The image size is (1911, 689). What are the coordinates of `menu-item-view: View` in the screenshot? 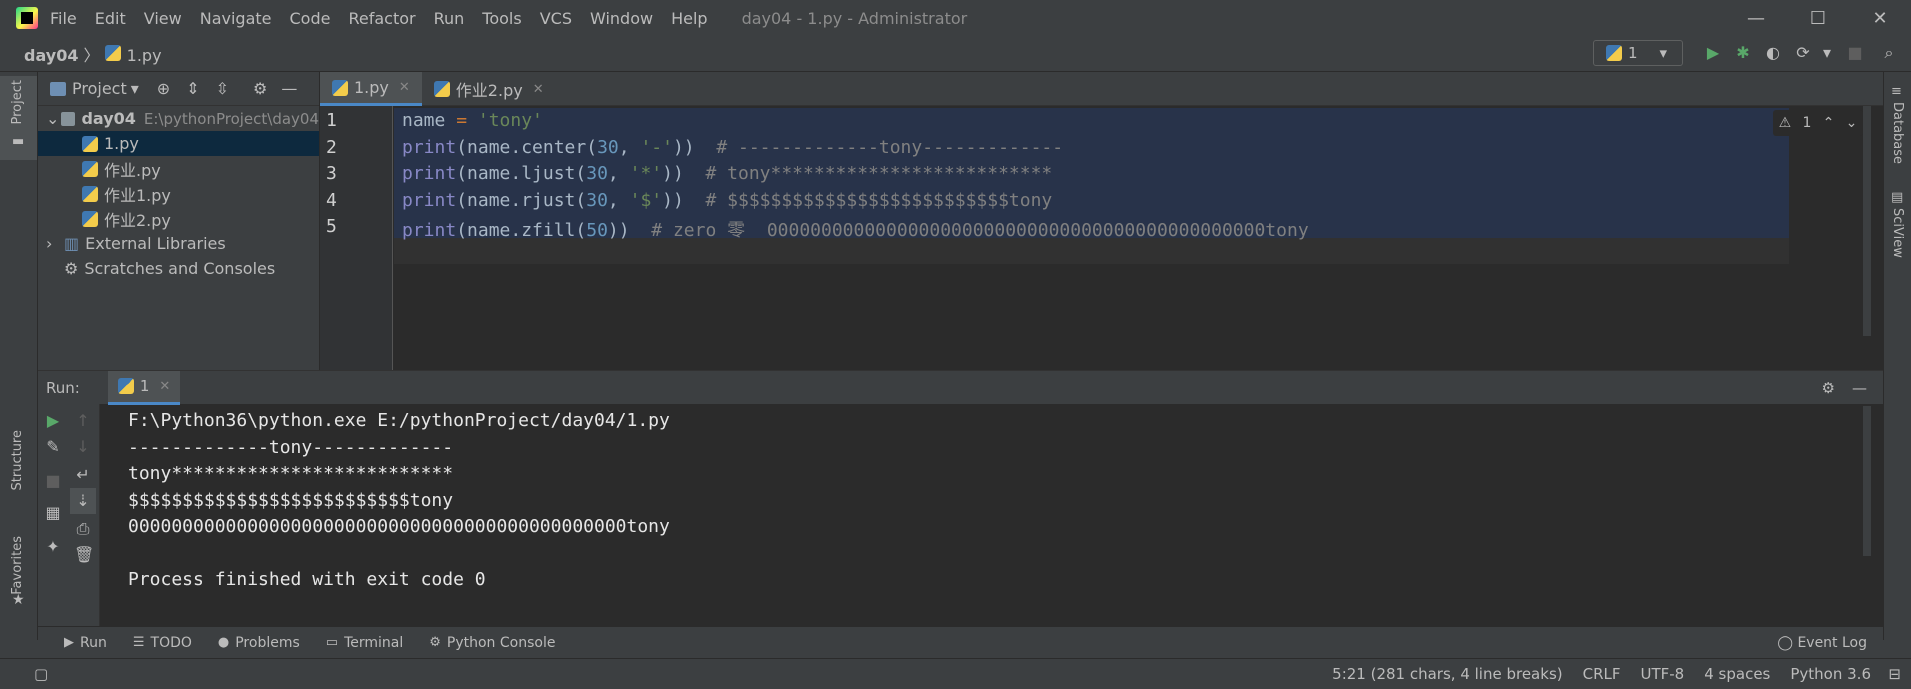 It's located at (163, 18).